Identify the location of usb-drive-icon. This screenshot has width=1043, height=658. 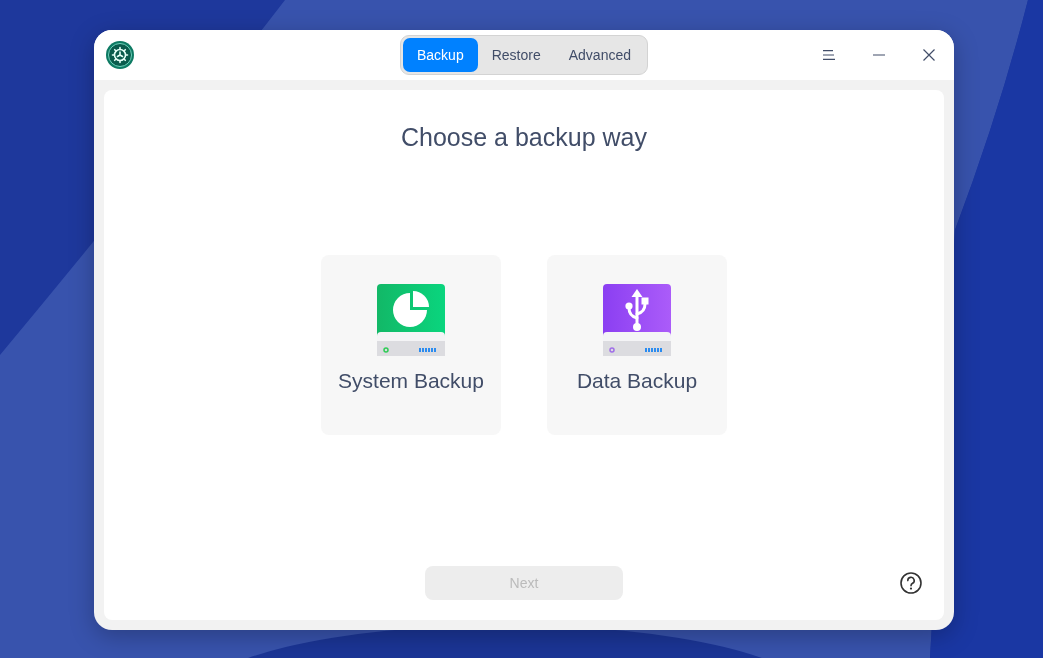
(637, 320).